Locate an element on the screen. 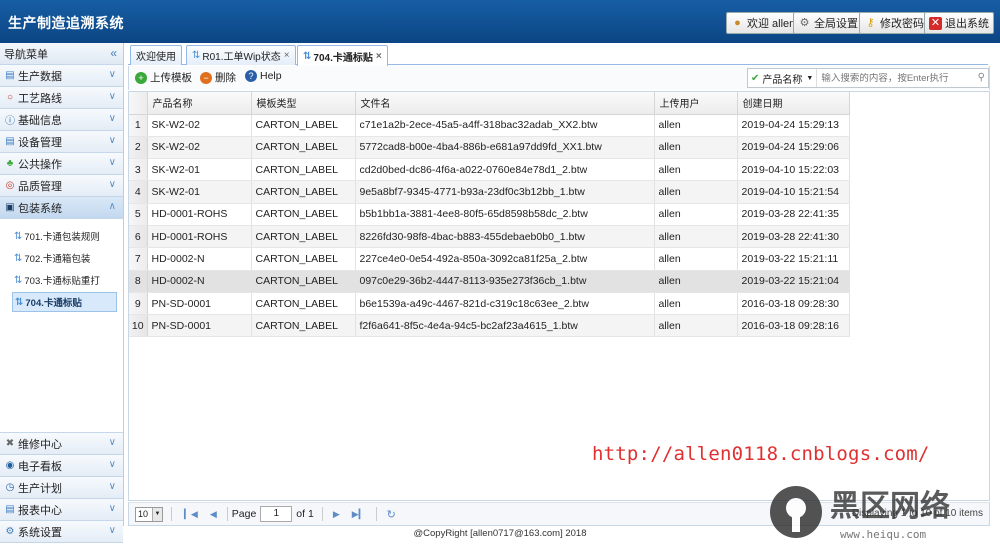 The width and height of the screenshot is (1000, 546). first-page-icon: ▎◀ is located at coordinates (191, 514).